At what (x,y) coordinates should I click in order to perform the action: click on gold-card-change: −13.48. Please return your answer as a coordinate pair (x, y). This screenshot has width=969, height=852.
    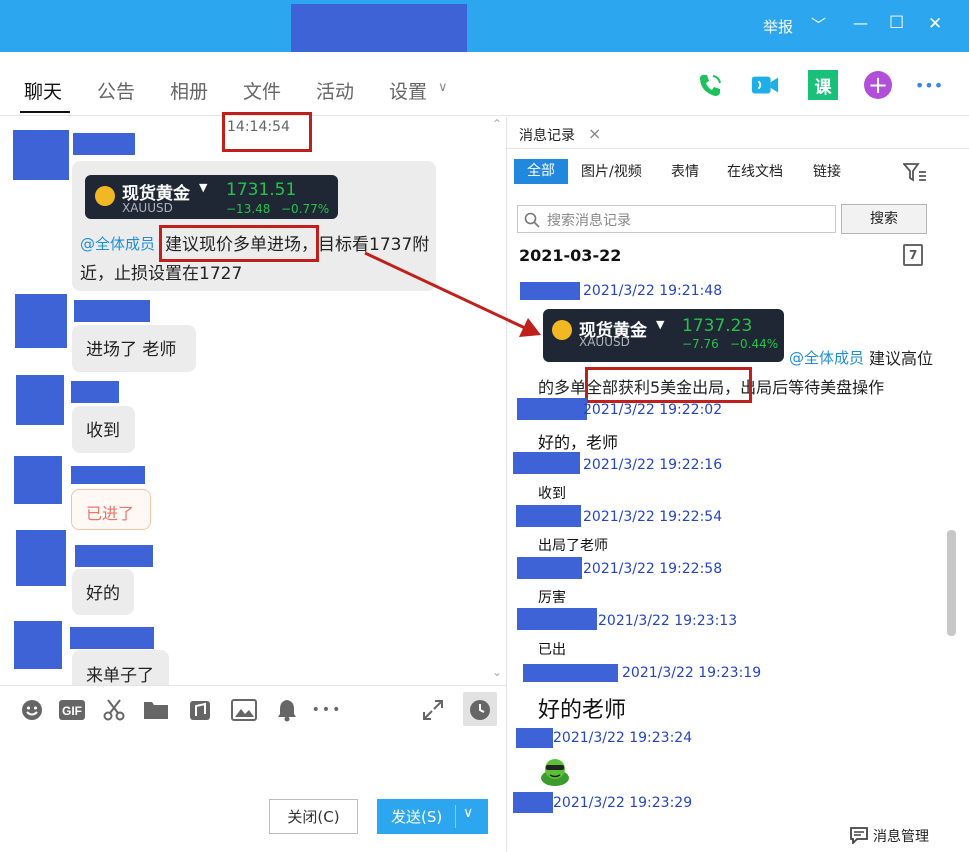
    Looking at the image, I should click on (248, 209).